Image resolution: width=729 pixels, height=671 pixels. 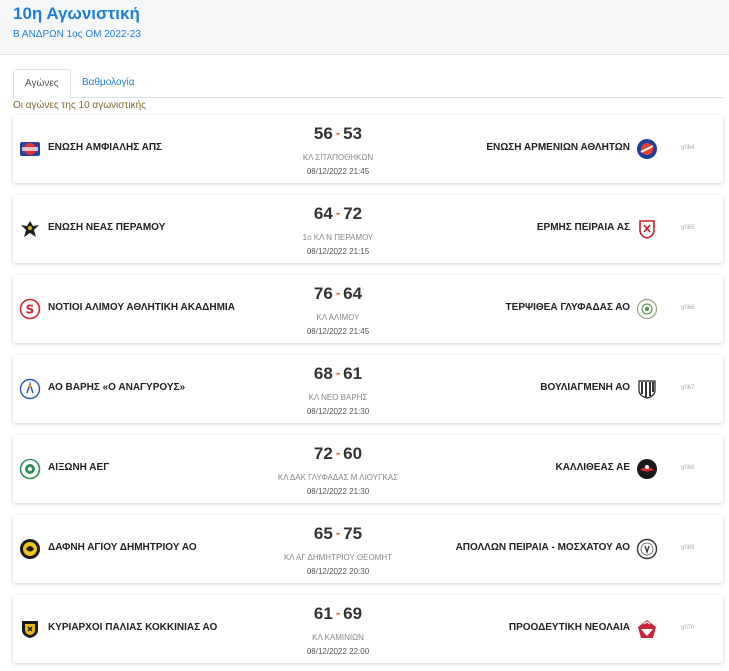 I want to click on notioi-logo-icon: S, so click(x=30, y=309).